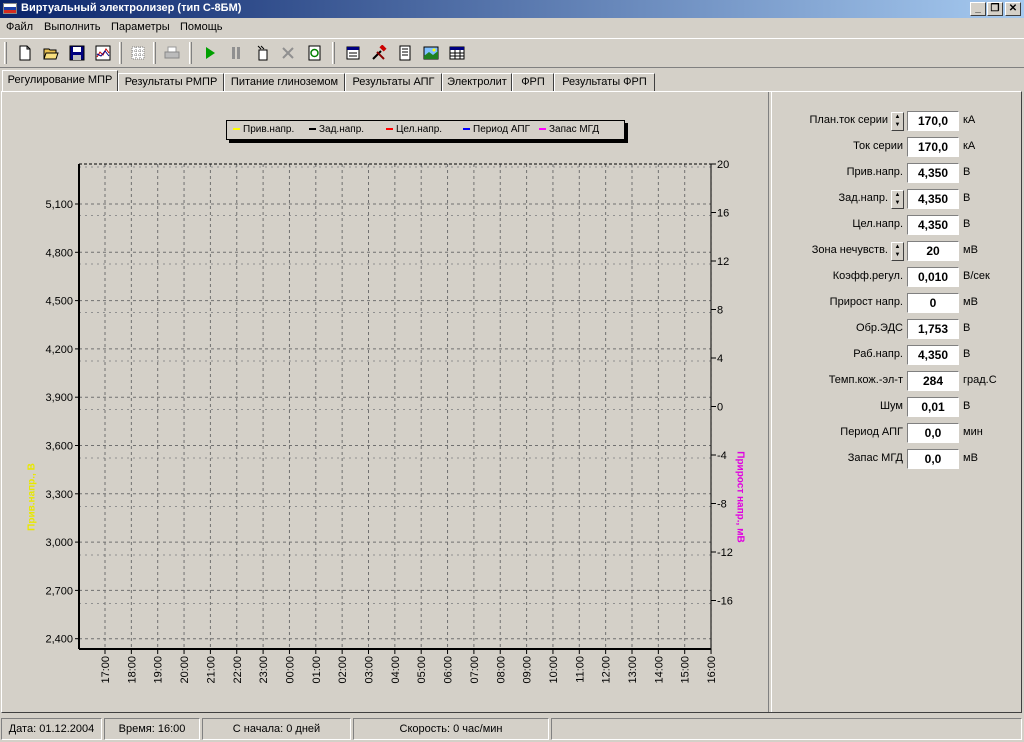 Image resolution: width=1024 pixels, height=742 pixels. I want to click on param-value-field: 0, so click(933, 303).